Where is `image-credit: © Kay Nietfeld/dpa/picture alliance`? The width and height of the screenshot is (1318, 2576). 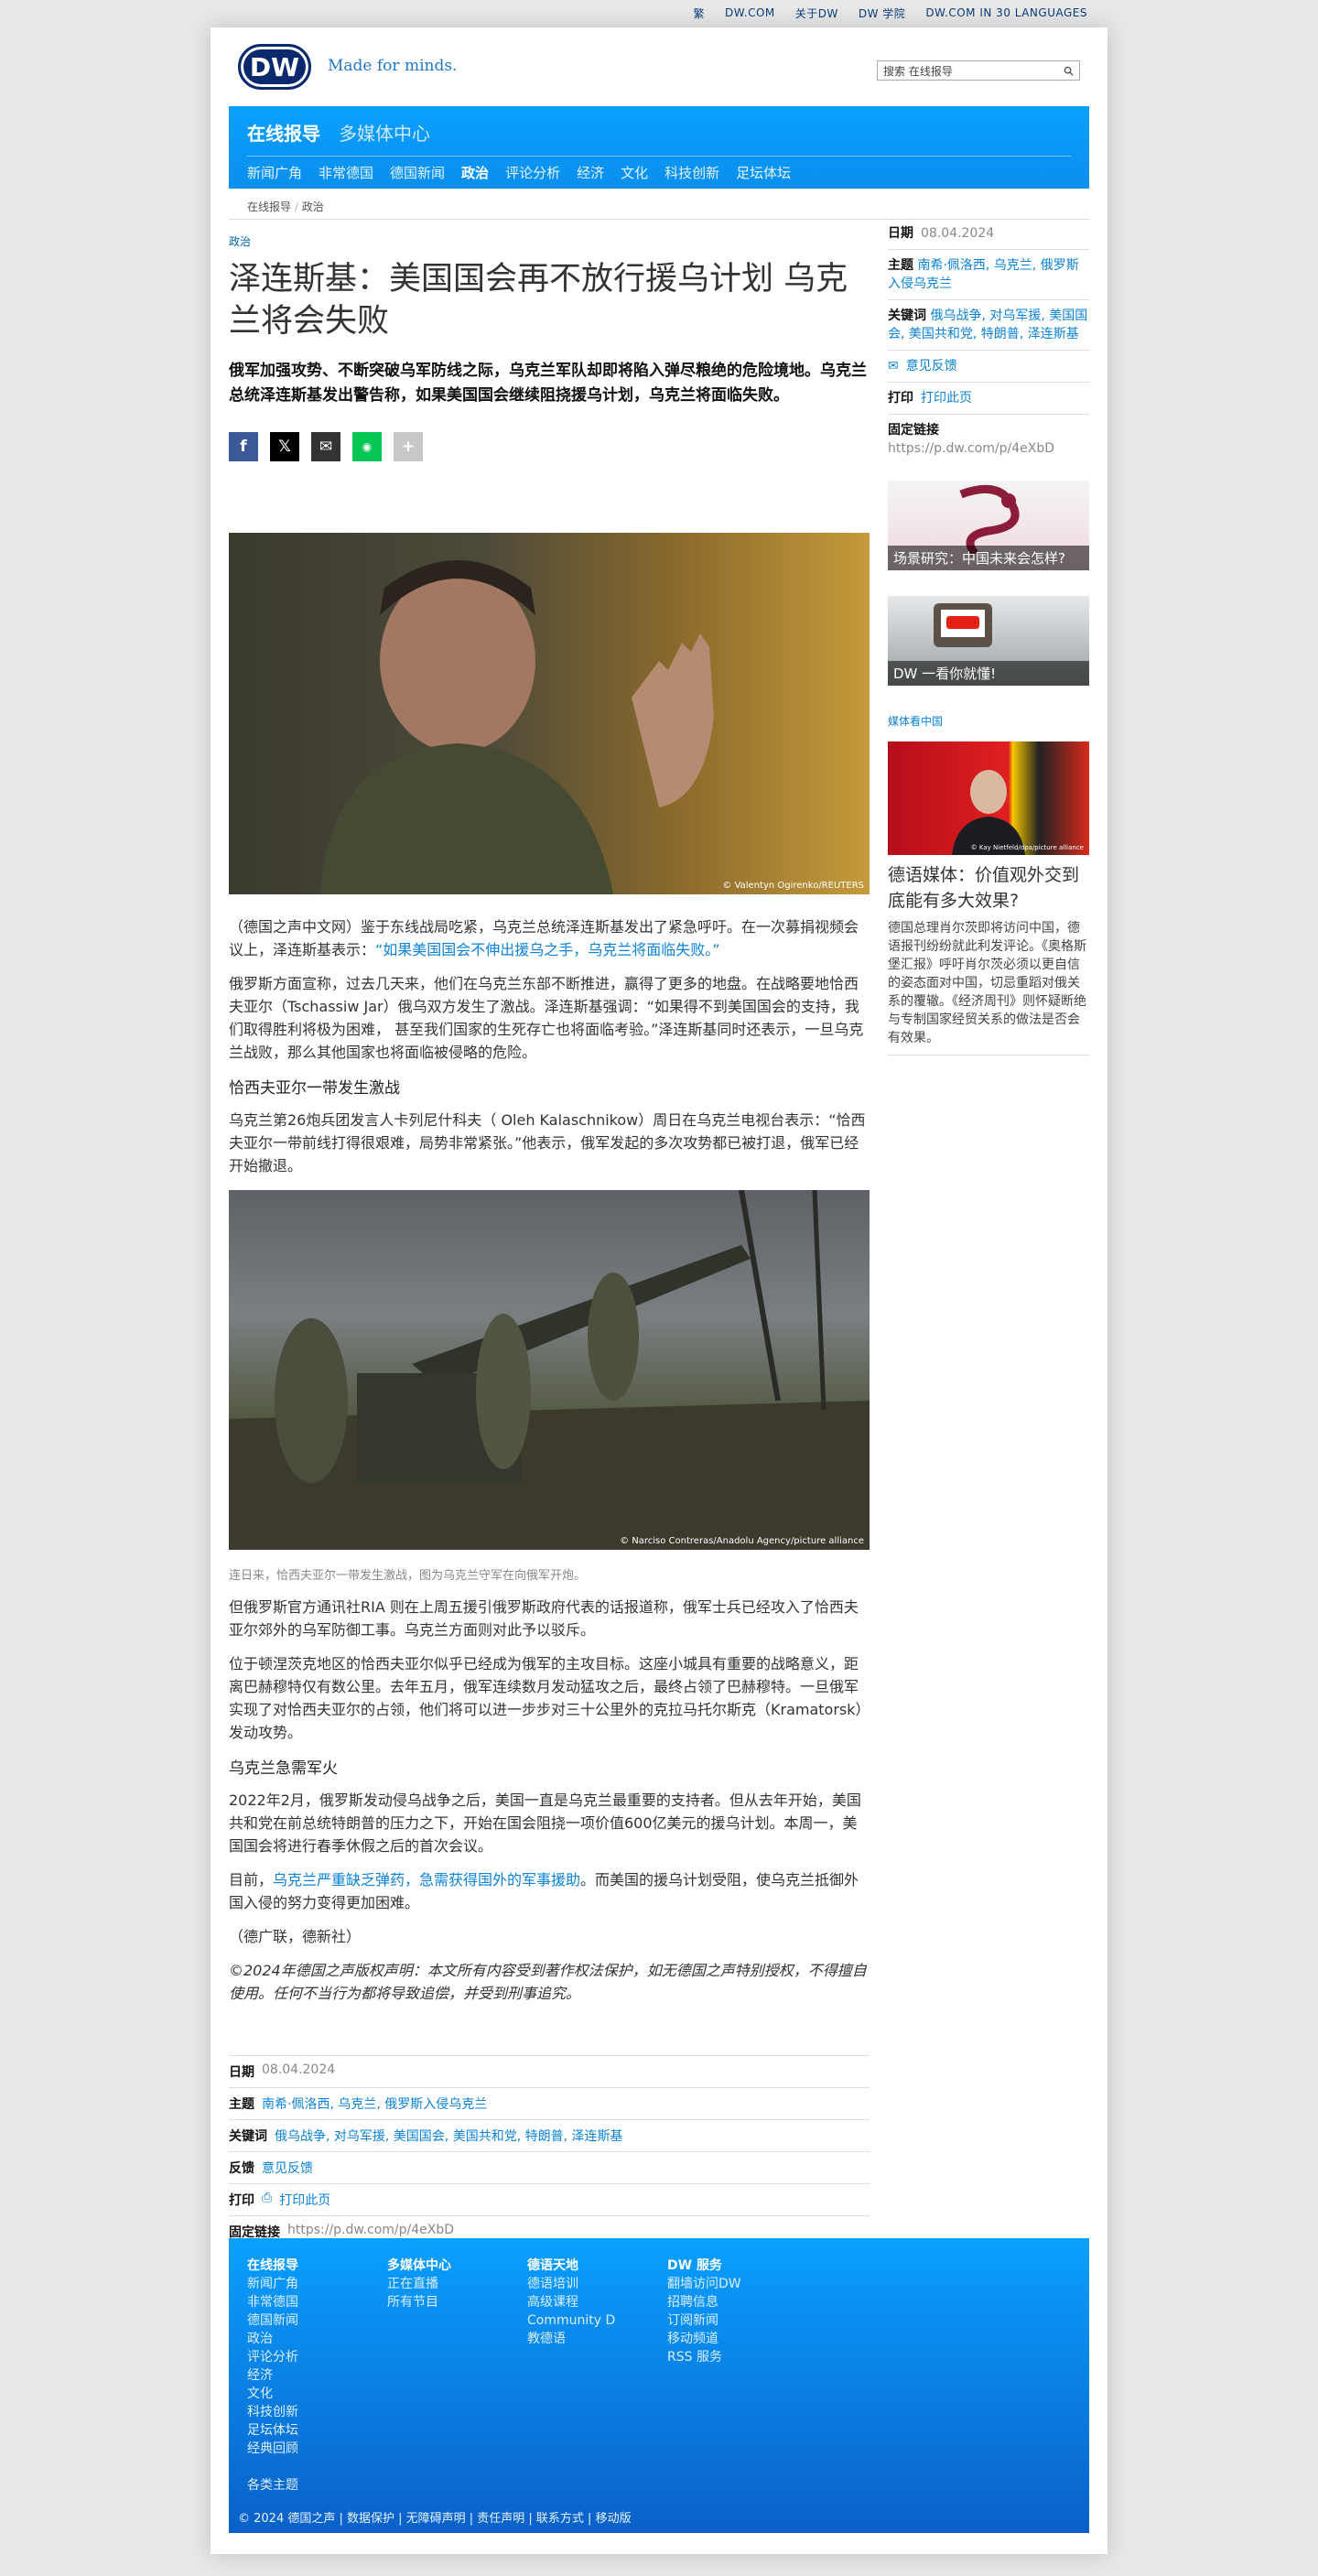
image-credit: © Kay Nietfeld/dpa/picture alliance is located at coordinates (1027, 848).